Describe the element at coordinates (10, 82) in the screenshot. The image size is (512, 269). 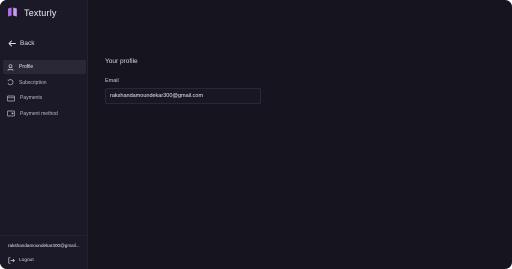
I see `subscription-icon` at that location.